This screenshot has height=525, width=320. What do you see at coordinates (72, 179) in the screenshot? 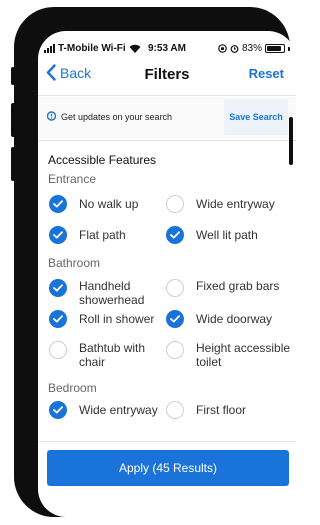
I see `group-label-entrance: Entrance` at bounding box center [72, 179].